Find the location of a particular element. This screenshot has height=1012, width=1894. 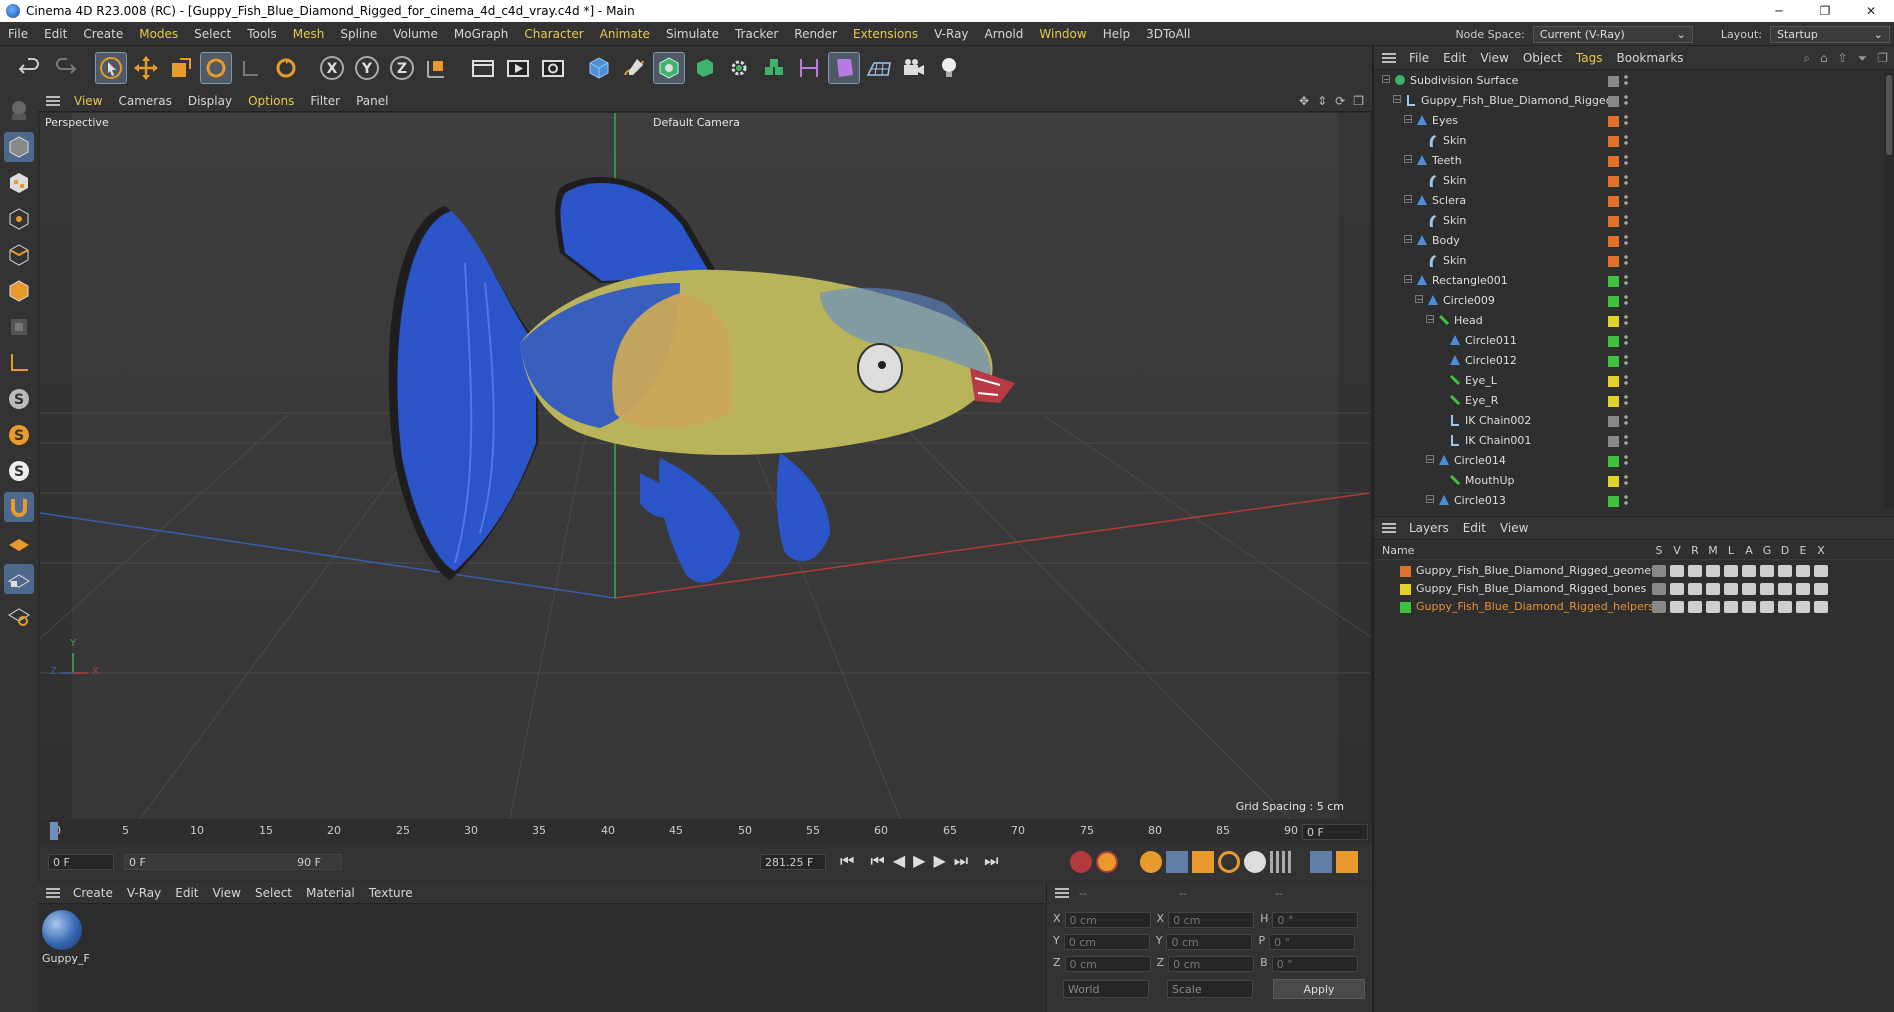

parameter-key-icon is located at coordinates (1255, 862).